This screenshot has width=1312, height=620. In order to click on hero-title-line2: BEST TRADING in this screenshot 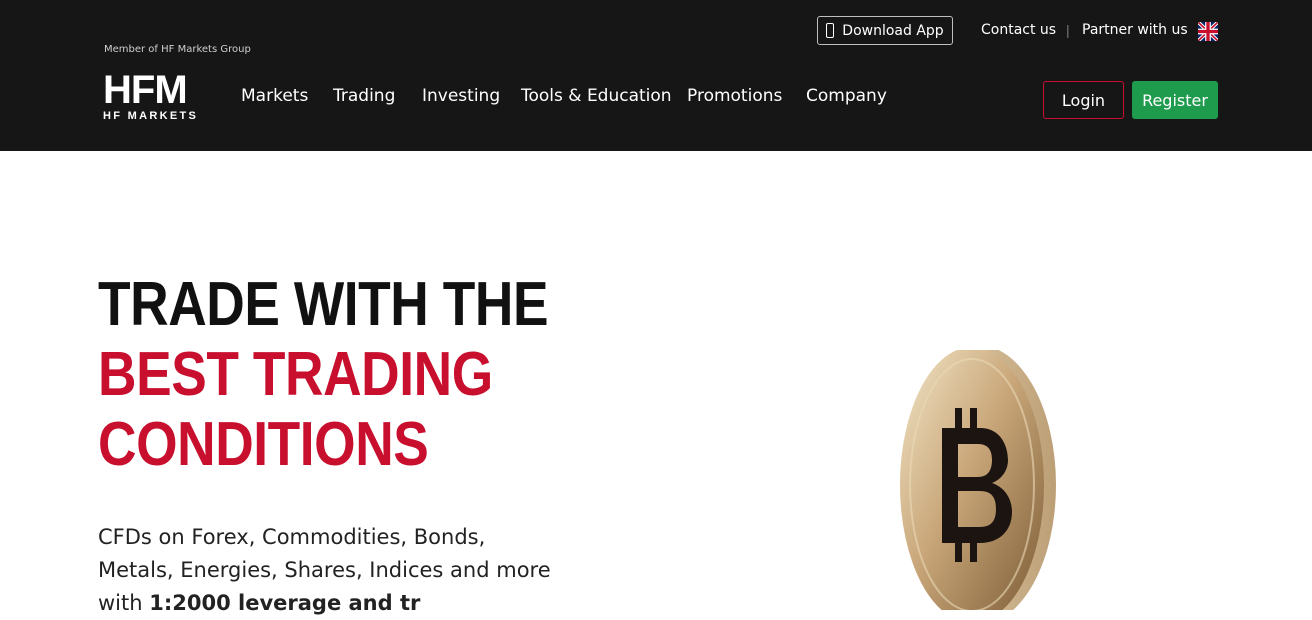, I will do `click(295, 374)`.